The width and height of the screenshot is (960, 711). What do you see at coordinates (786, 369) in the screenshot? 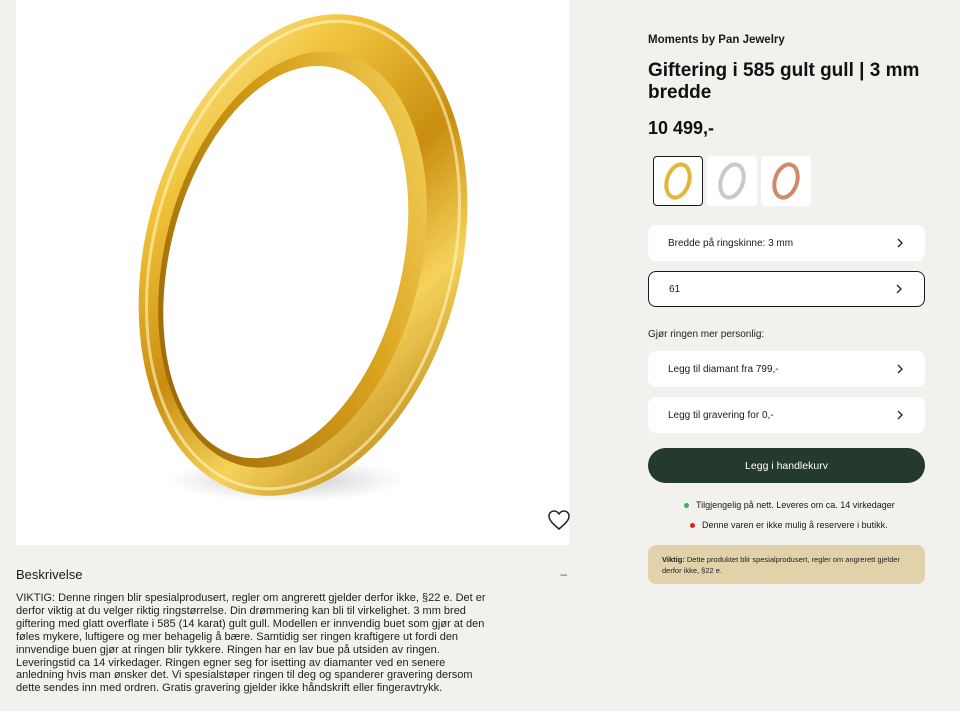
I see `add-diamond-option: Legg til diamant fra 799,-` at bounding box center [786, 369].